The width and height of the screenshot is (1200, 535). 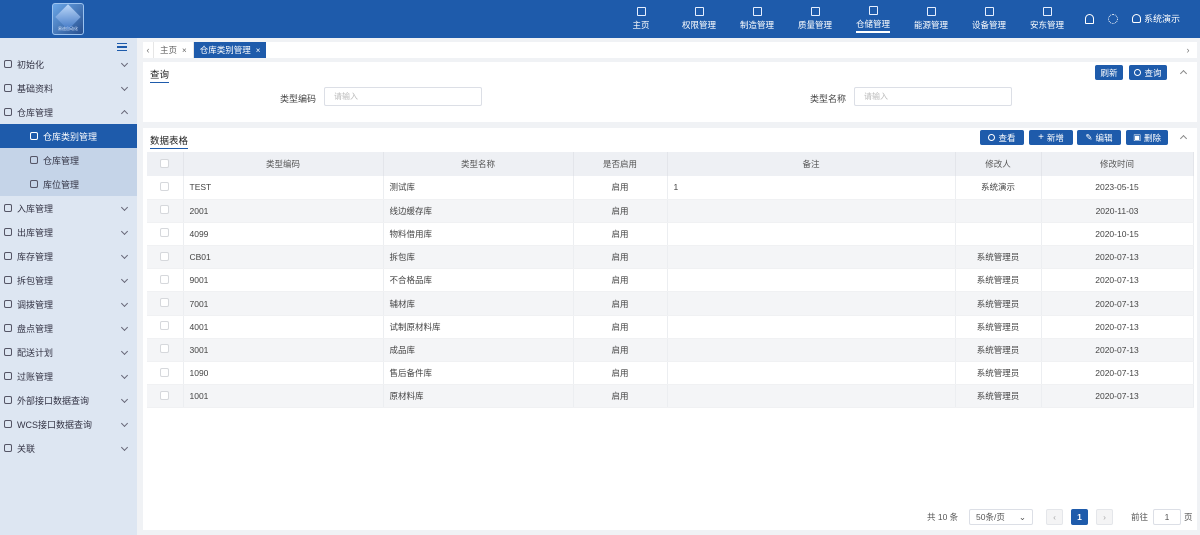 I want to click on sidebar-item: 初始化, so click(x=68, y=64).